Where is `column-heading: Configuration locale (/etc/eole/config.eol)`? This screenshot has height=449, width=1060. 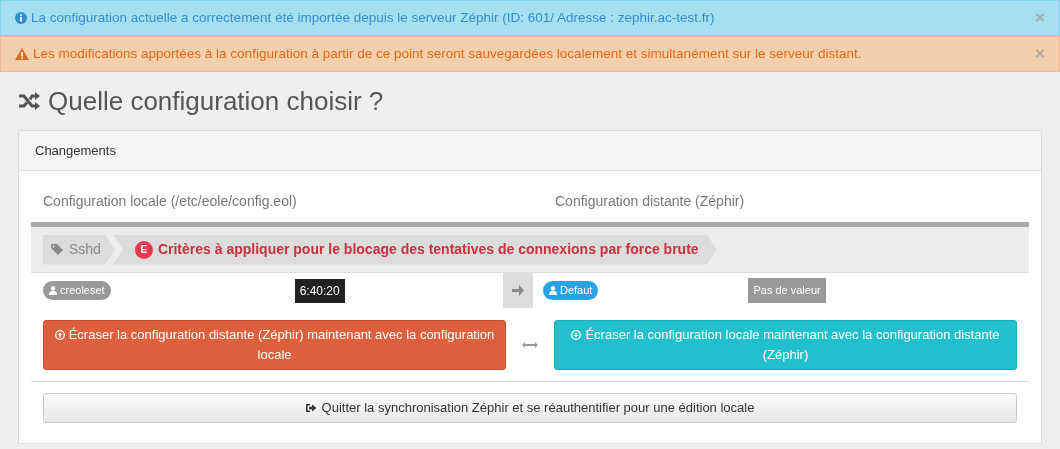 column-heading: Configuration locale (/etc/eole/config.eol) is located at coordinates (170, 201).